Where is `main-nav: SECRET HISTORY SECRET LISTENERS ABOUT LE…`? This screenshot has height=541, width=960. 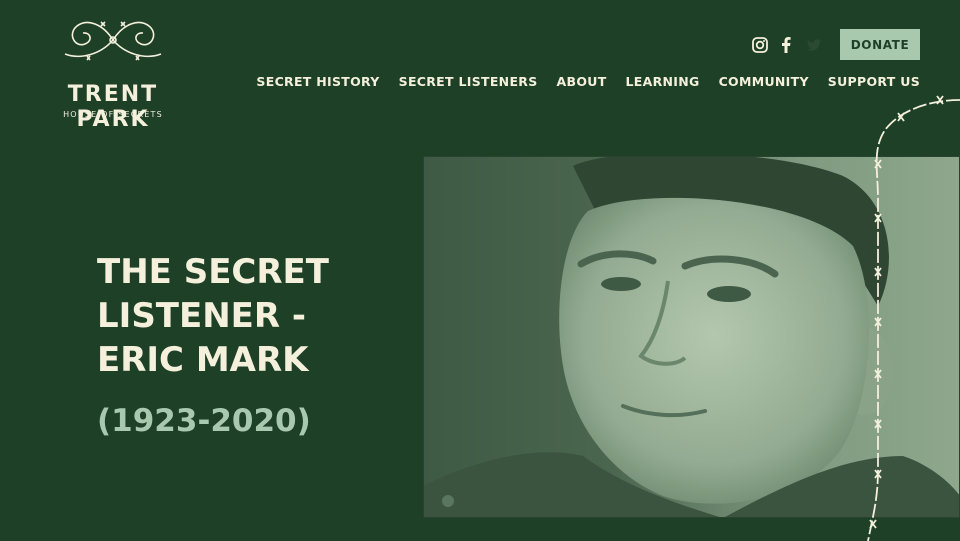 main-nav: SECRET HISTORY SECRET LISTENERS ABOUT LE… is located at coordinates (588, 81).